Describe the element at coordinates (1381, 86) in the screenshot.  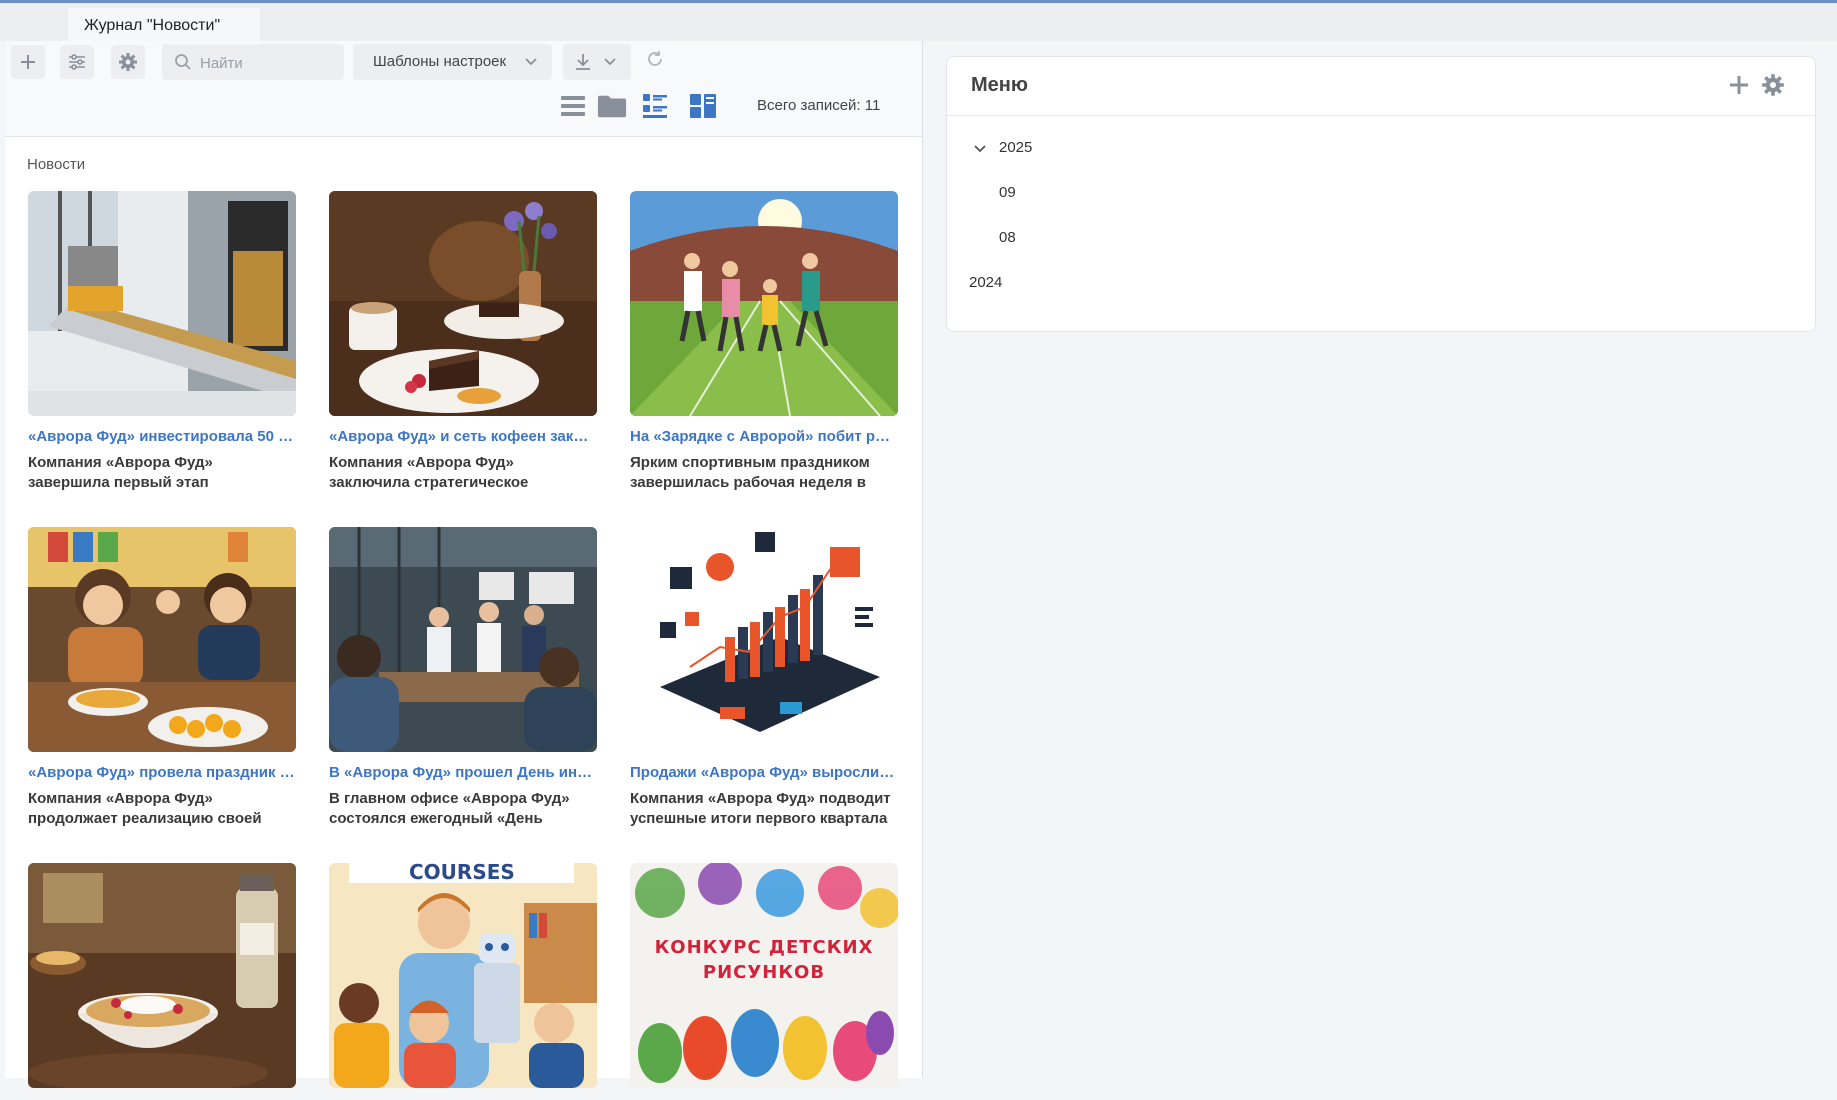
I see `menu-header: Меню` at that location.